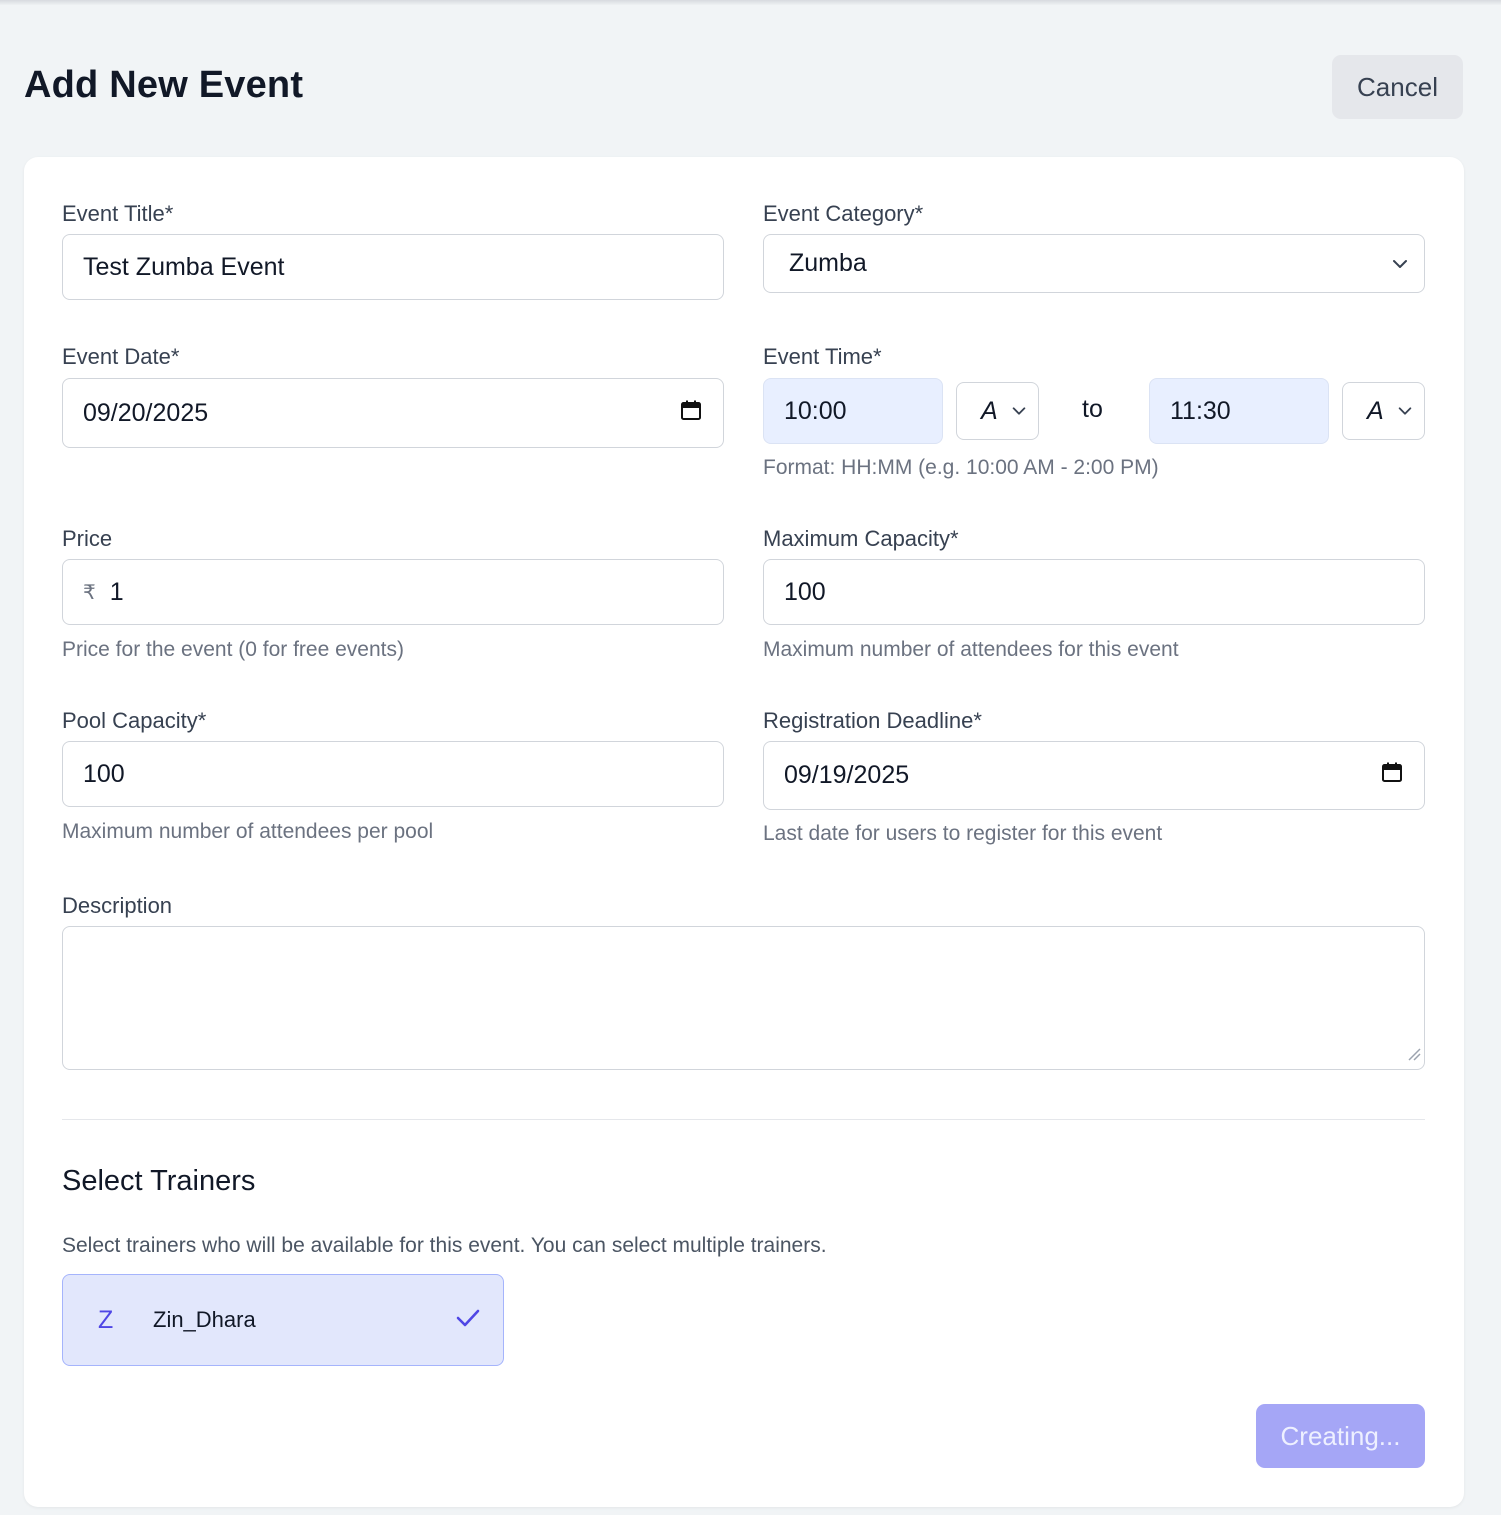 This screenshot has height=1515, width=1501. What do you see at coordinates (872, 720) in the screenshot?
I see `registration-deadline-label: Registration Deadline*` at bounding box center [872, 720].